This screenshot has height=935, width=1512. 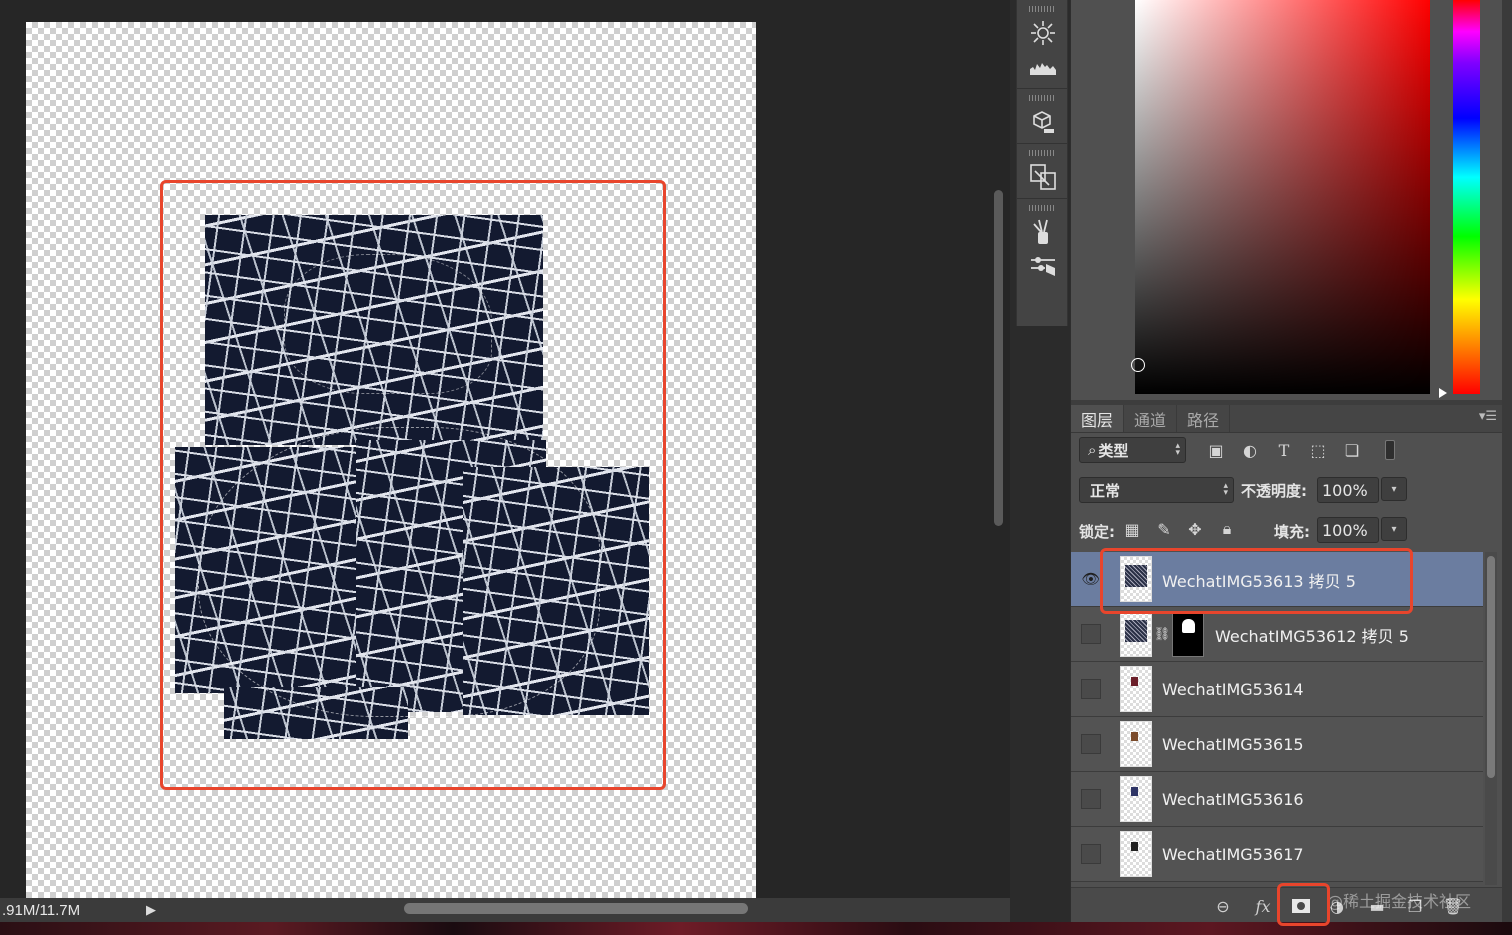 What do you see at coordinates (1318, 450) in the screenshot?
I see `shape-icon: ⬚` at bounding box center [1318, 450].